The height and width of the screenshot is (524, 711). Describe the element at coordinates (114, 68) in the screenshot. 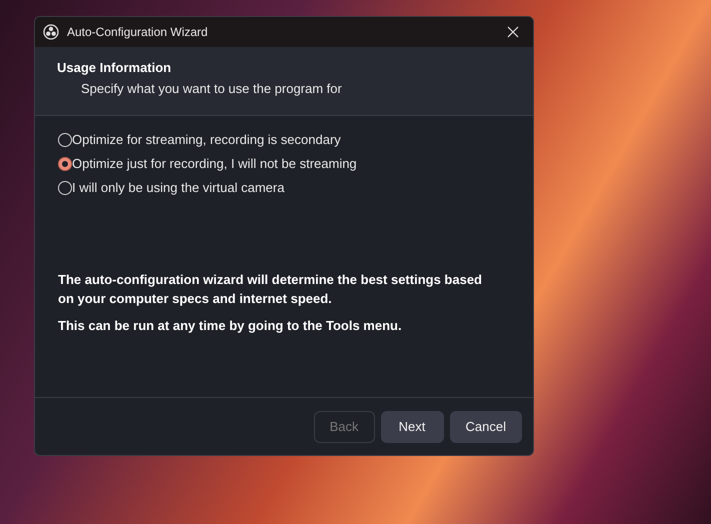

I see `page-title: Usage Information` at that location.